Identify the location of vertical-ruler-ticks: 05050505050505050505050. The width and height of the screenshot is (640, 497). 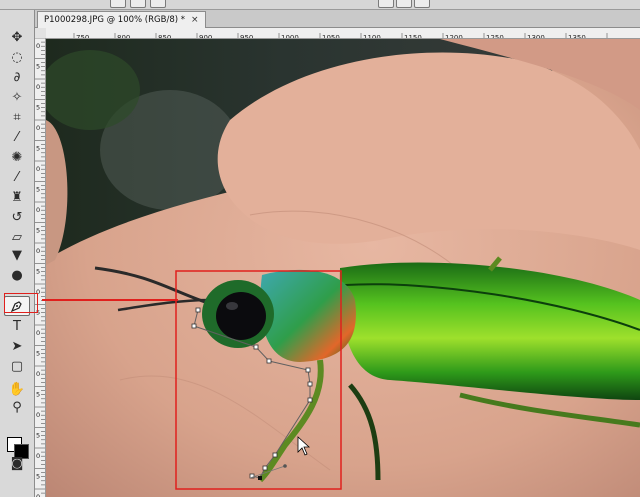
(40, 267).